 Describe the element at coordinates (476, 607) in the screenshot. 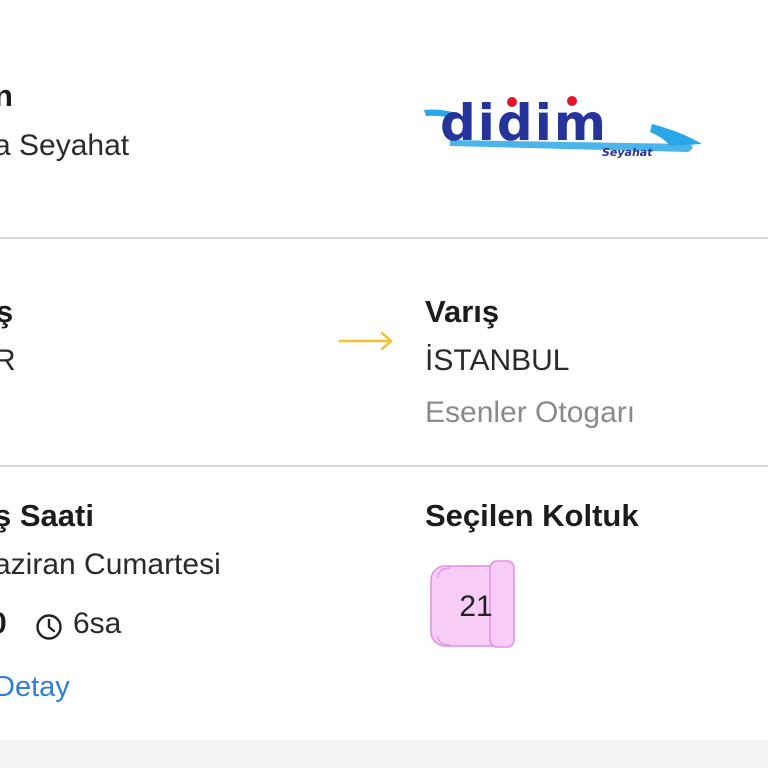

I see `seat-number: 21` at that location.